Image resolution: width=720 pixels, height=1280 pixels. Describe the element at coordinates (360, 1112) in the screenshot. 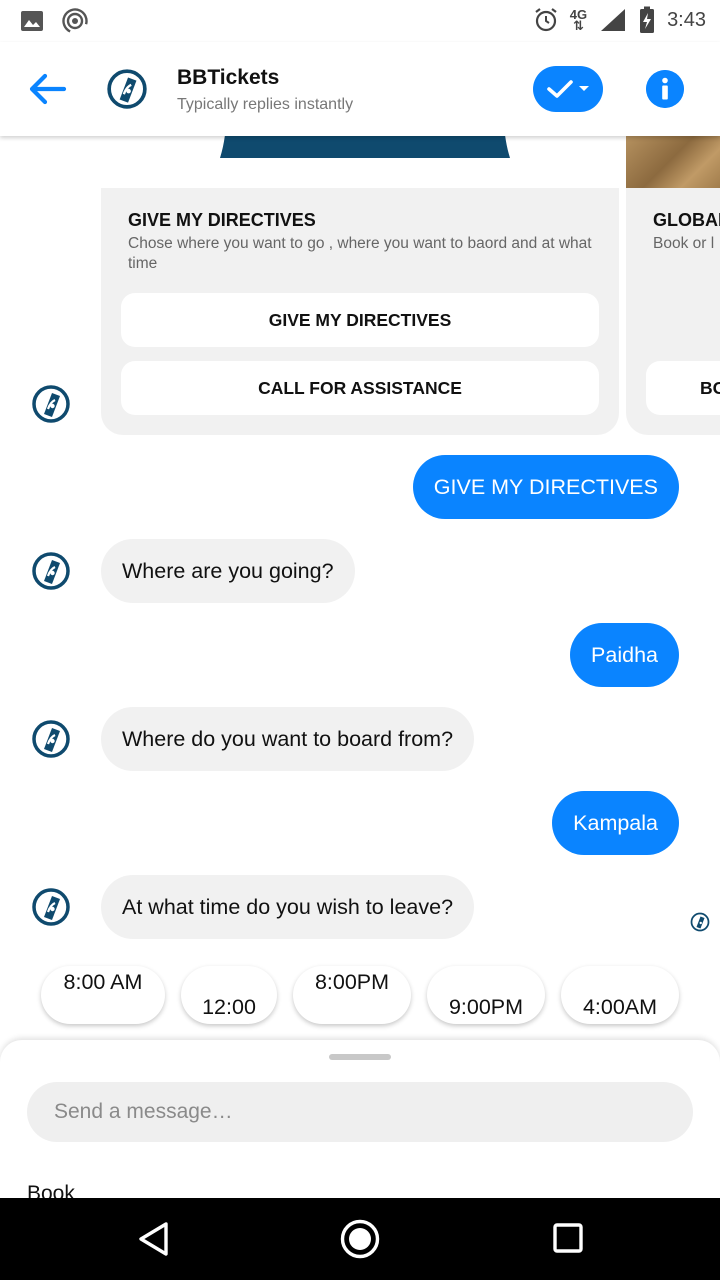

I see `message-input` at that location.